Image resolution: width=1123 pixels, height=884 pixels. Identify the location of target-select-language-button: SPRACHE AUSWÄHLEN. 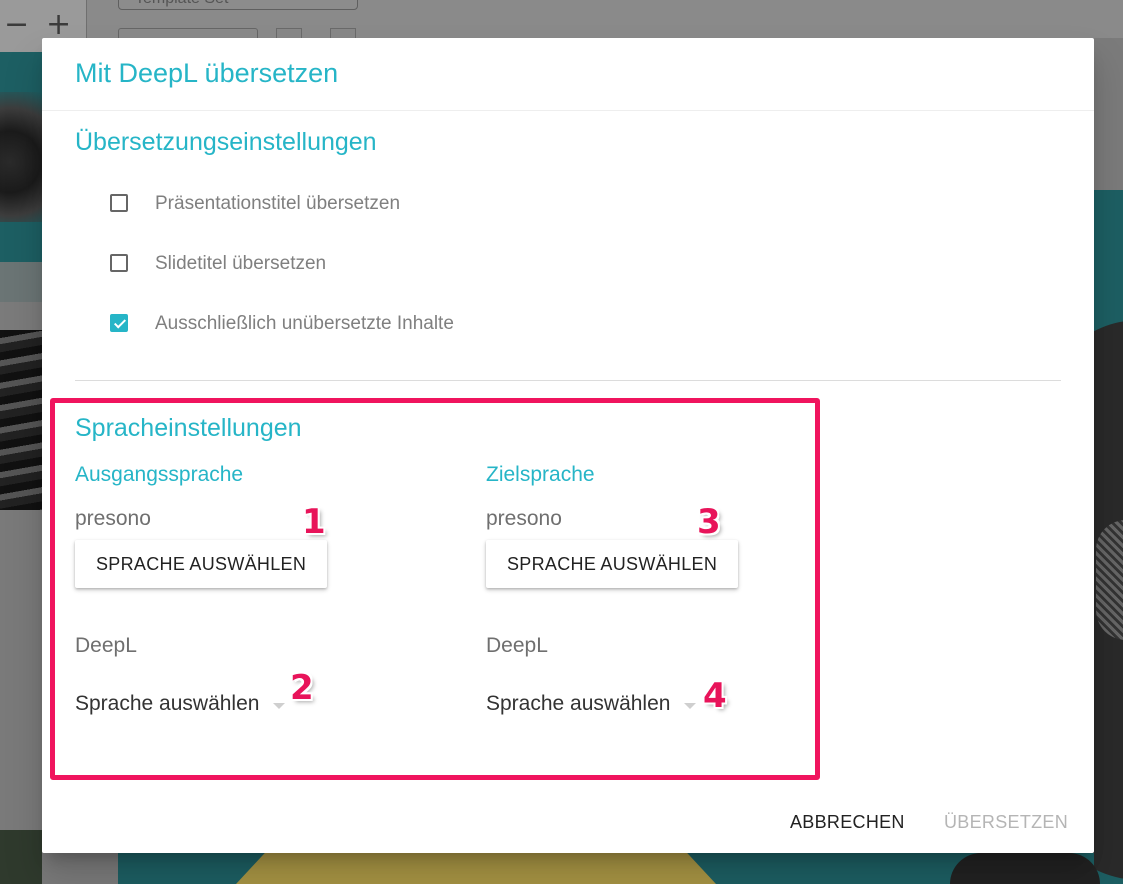
(612, 564).